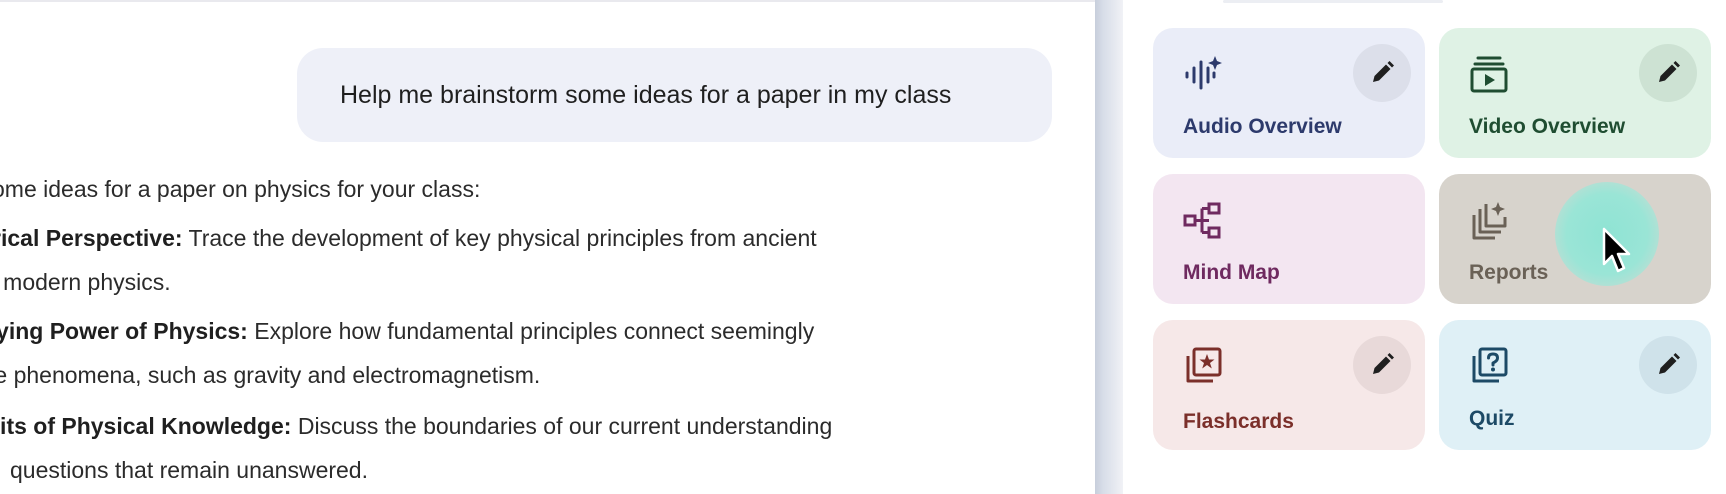  I want to click on card-label: Audio Overview, so click(1262, 126).